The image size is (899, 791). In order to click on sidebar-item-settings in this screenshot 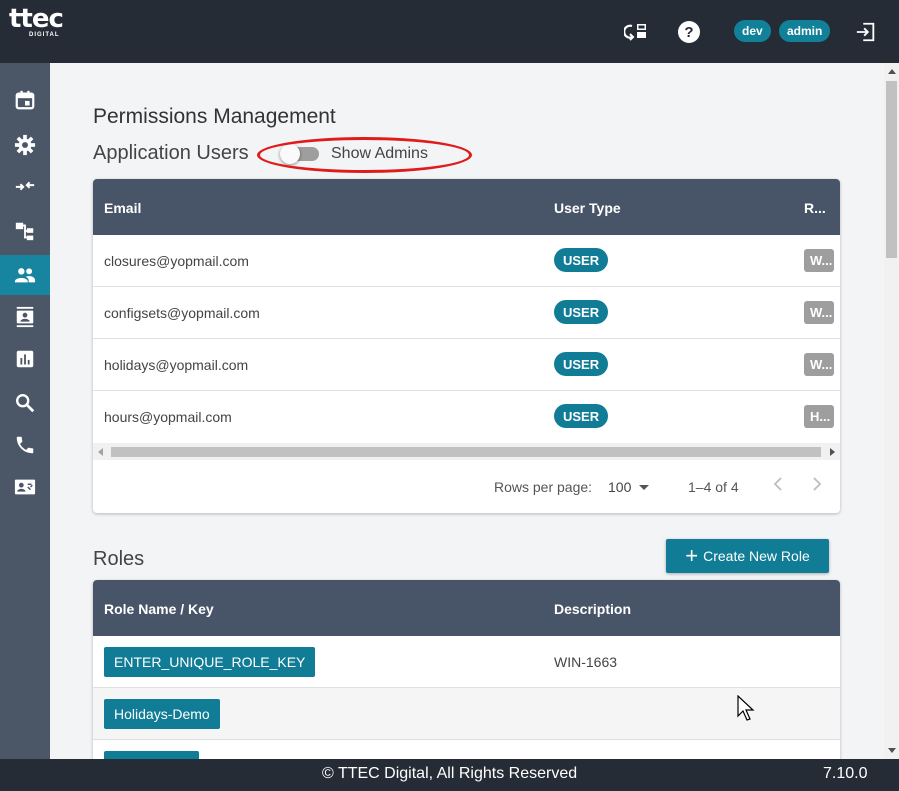, I will do `click(25, 145)`.